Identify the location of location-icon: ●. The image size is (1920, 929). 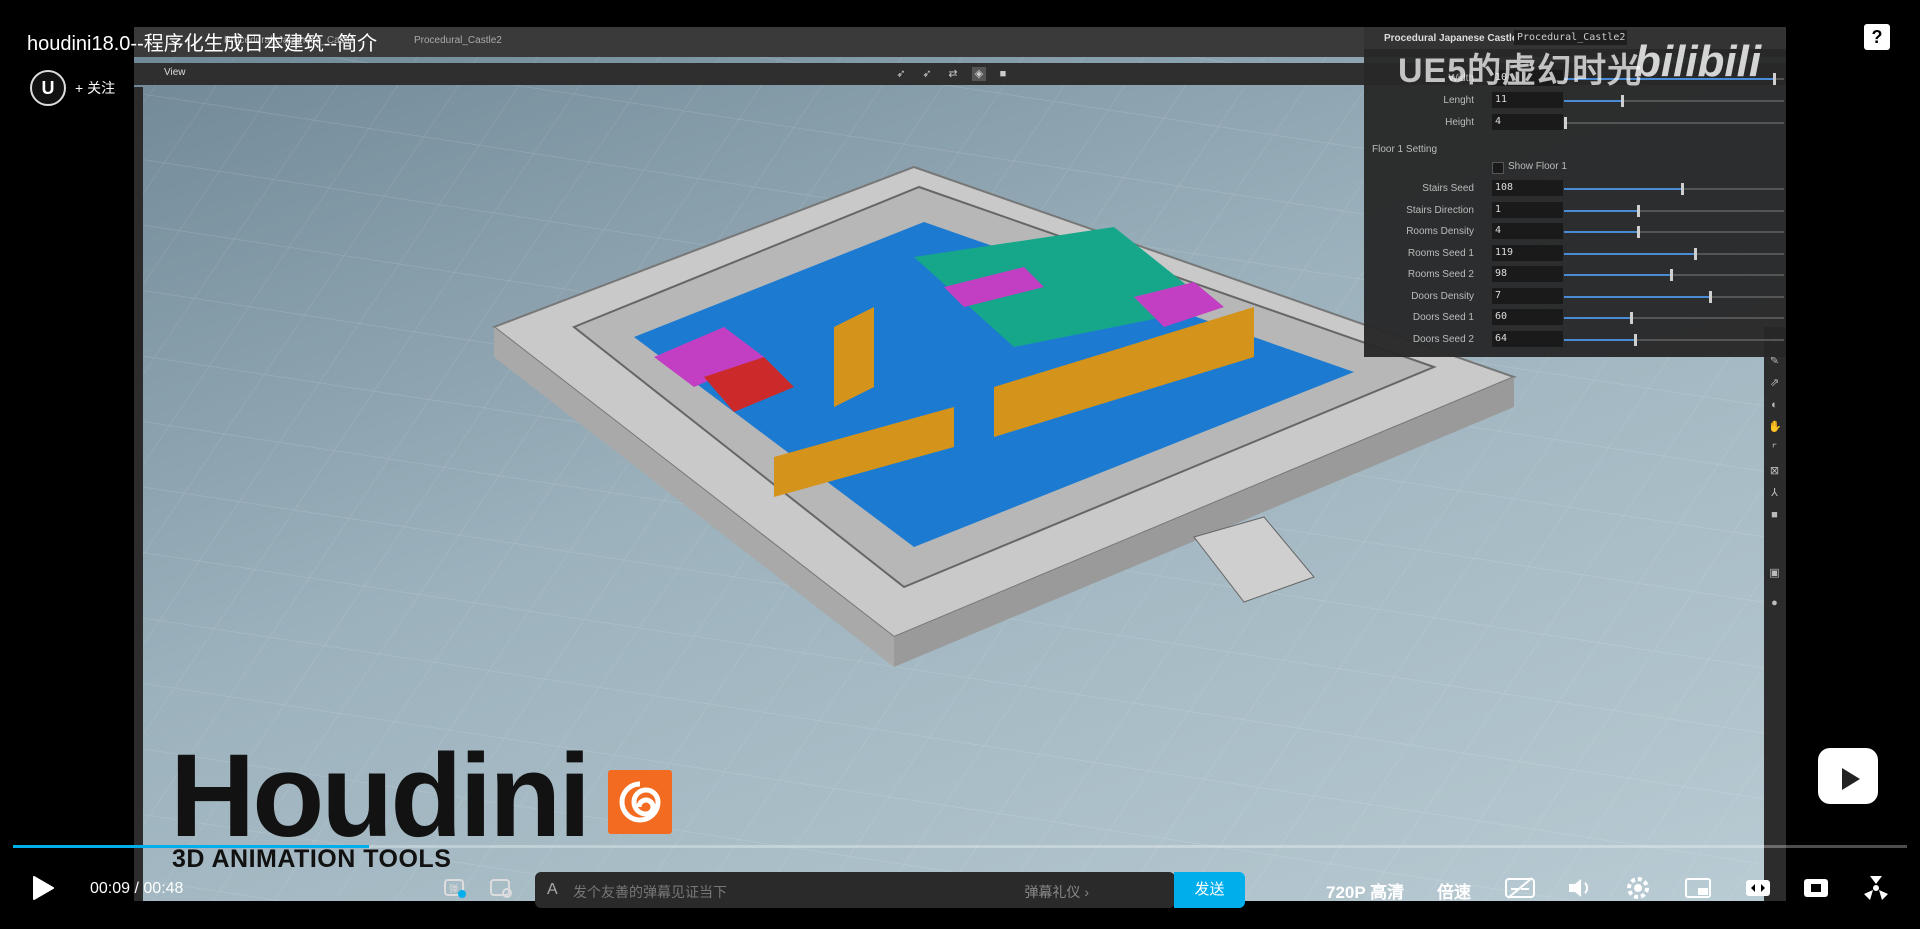
(1774, 603).